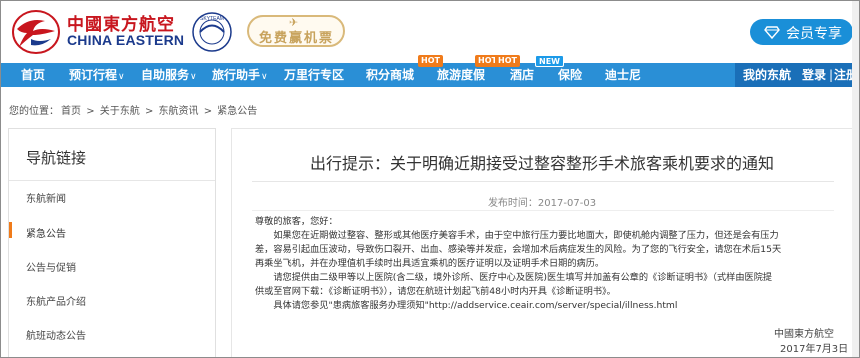  Describe the element at coordinates (36, 32) in the screenshot. I see `swallow-logo-icon` at that location.